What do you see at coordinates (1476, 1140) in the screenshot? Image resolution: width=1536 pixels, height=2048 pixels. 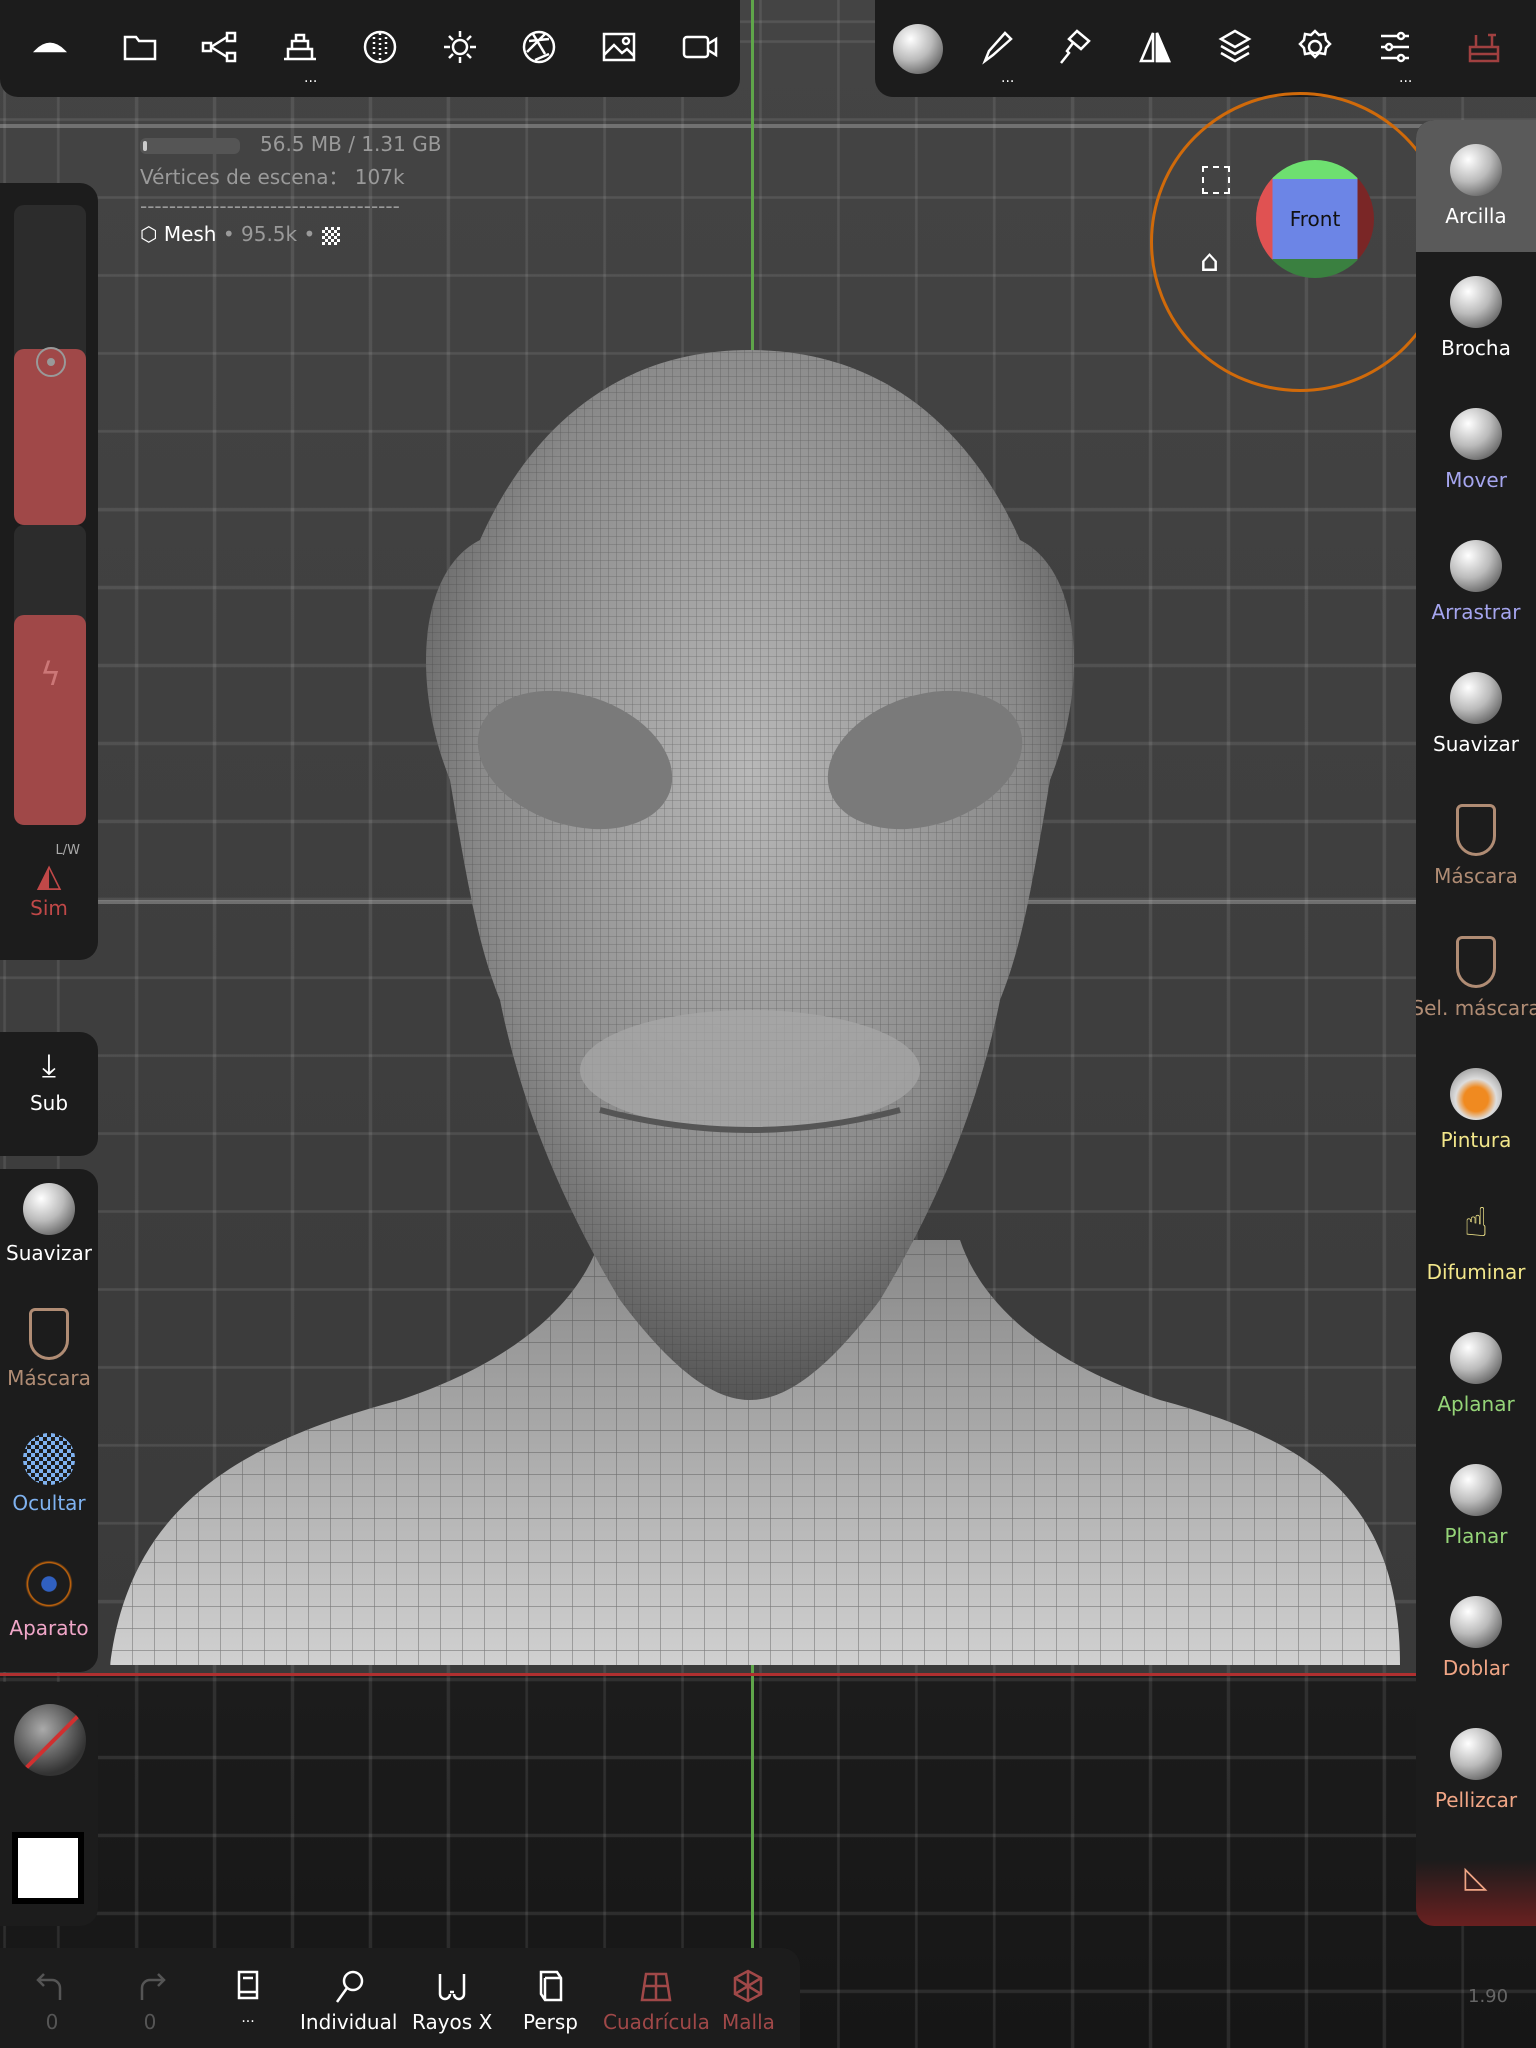 I see `tool-label: Pintura` at bounding box center [1476, 1140].